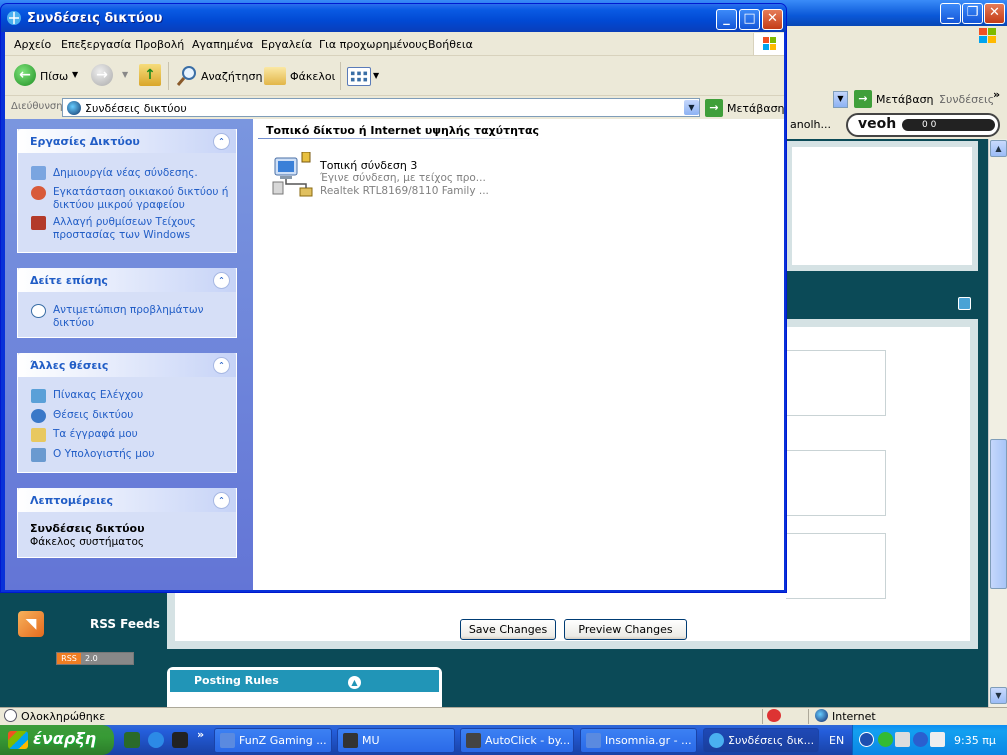 The width and height of the screenshot is (1007, 755). I want to click on home-network-icon, so click(38, 193).